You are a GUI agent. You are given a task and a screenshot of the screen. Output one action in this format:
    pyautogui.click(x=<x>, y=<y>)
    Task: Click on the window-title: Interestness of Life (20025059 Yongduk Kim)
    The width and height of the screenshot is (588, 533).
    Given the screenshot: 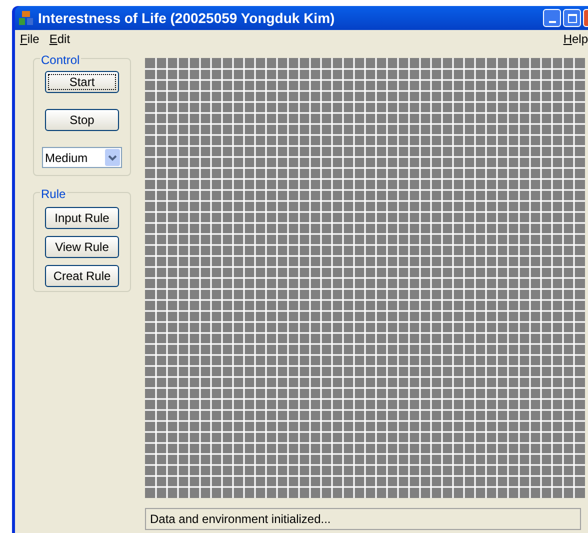 What is the action you would take?
    pyautogui.click(x=186, y=18)
    